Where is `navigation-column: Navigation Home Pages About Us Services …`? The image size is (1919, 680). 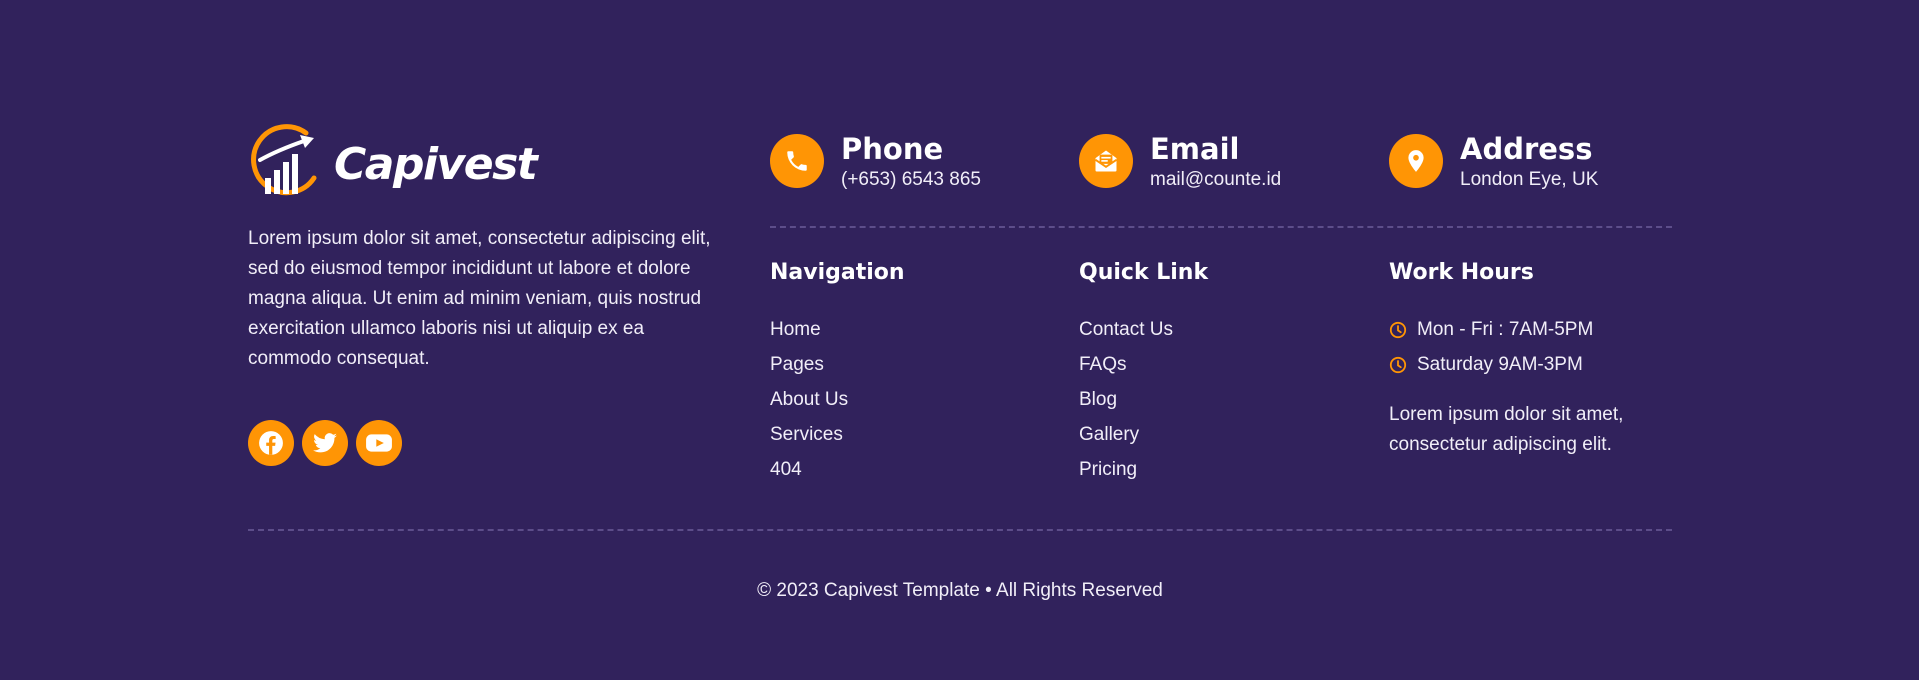 navigation-column: Navigation Home Pages About Us Services … is located at coordinates (837, 372).